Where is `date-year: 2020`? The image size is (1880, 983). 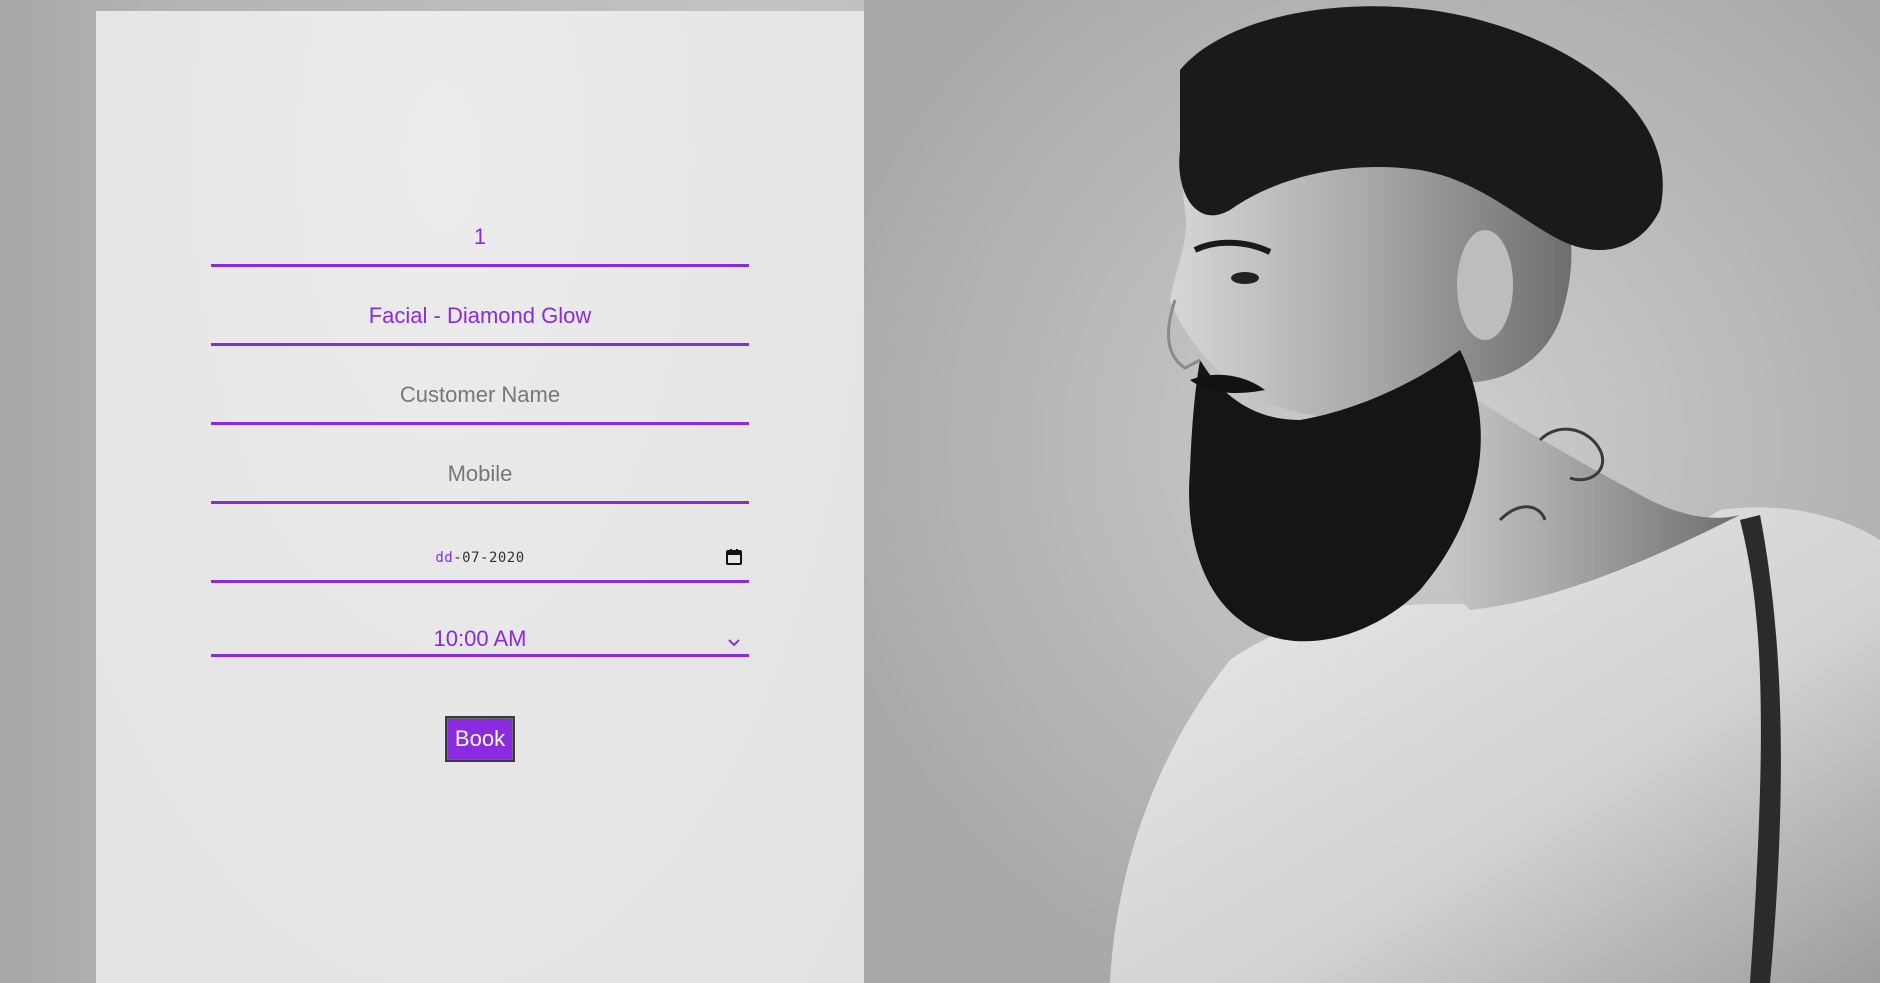
date-year: 2020 is located at coordinates (507, 558).